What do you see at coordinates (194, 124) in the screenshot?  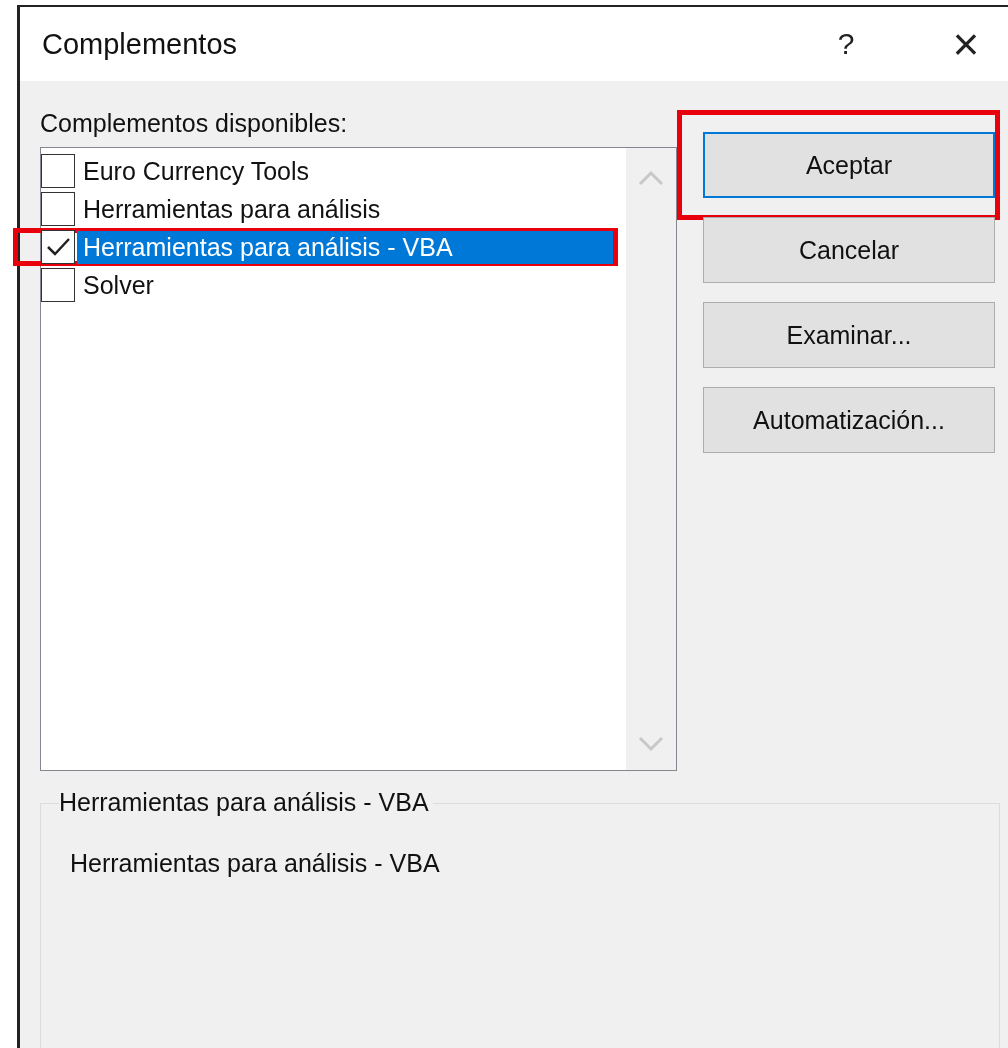 I see `list-label: Complementos disponibles:` at bounding box center [194, 124].